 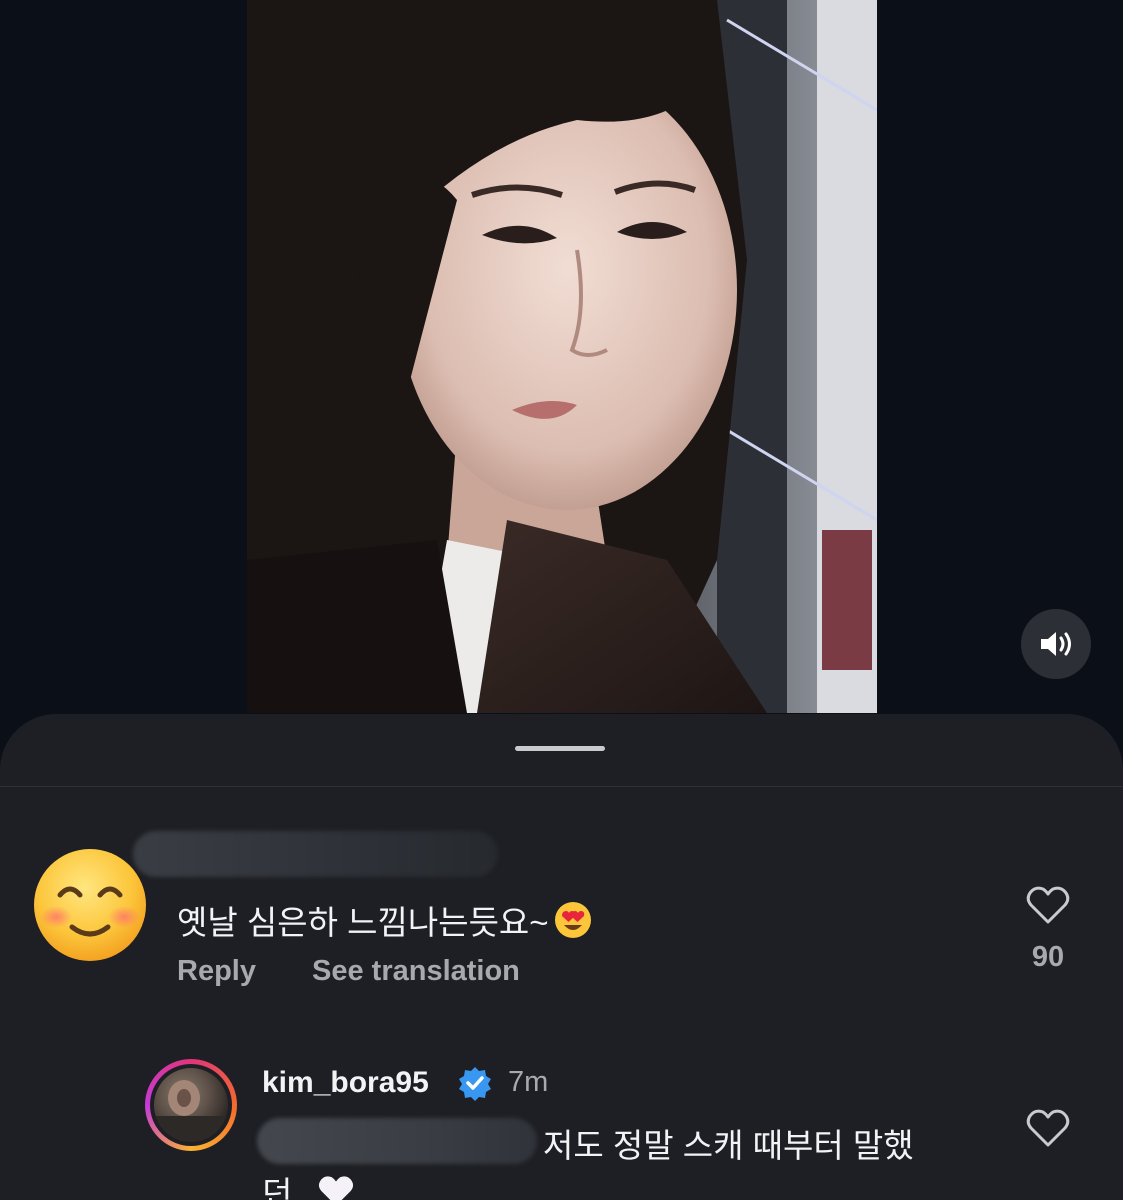 What do you see at coordinates (216, 971) in the screenshot?
I see `reply-button: Reply` at bounding box center [216, 971].